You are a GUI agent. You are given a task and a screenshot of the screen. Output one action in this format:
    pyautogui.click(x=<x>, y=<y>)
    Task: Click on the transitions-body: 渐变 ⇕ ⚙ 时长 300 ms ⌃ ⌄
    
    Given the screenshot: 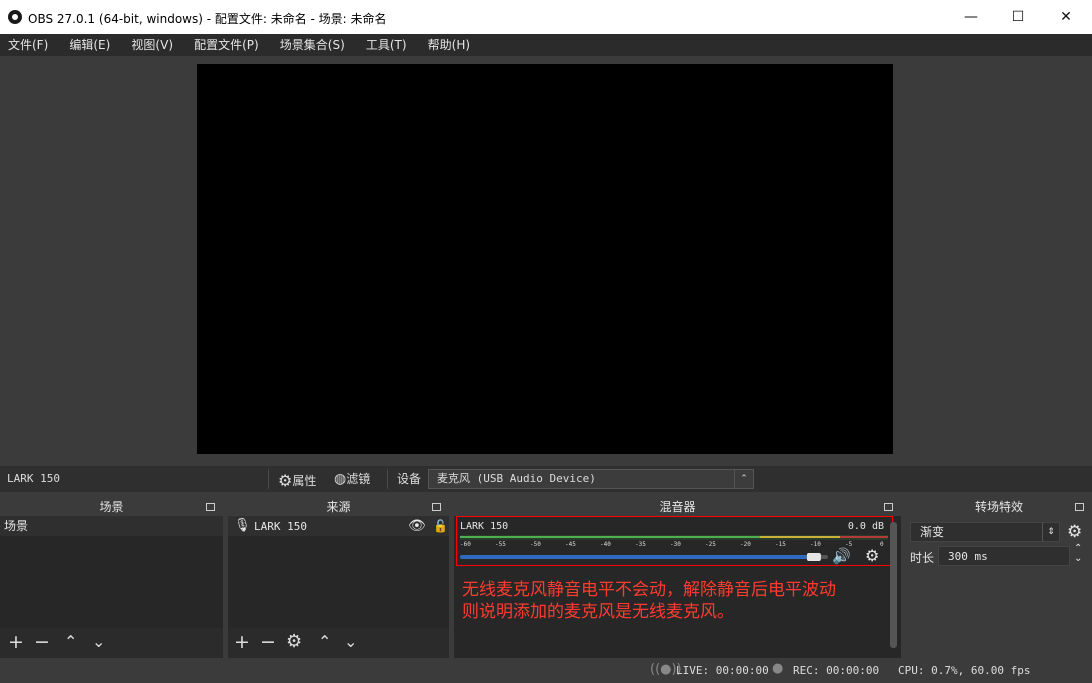 What is the action you would take?
    pyautogui.click(x=999, y=587)
    